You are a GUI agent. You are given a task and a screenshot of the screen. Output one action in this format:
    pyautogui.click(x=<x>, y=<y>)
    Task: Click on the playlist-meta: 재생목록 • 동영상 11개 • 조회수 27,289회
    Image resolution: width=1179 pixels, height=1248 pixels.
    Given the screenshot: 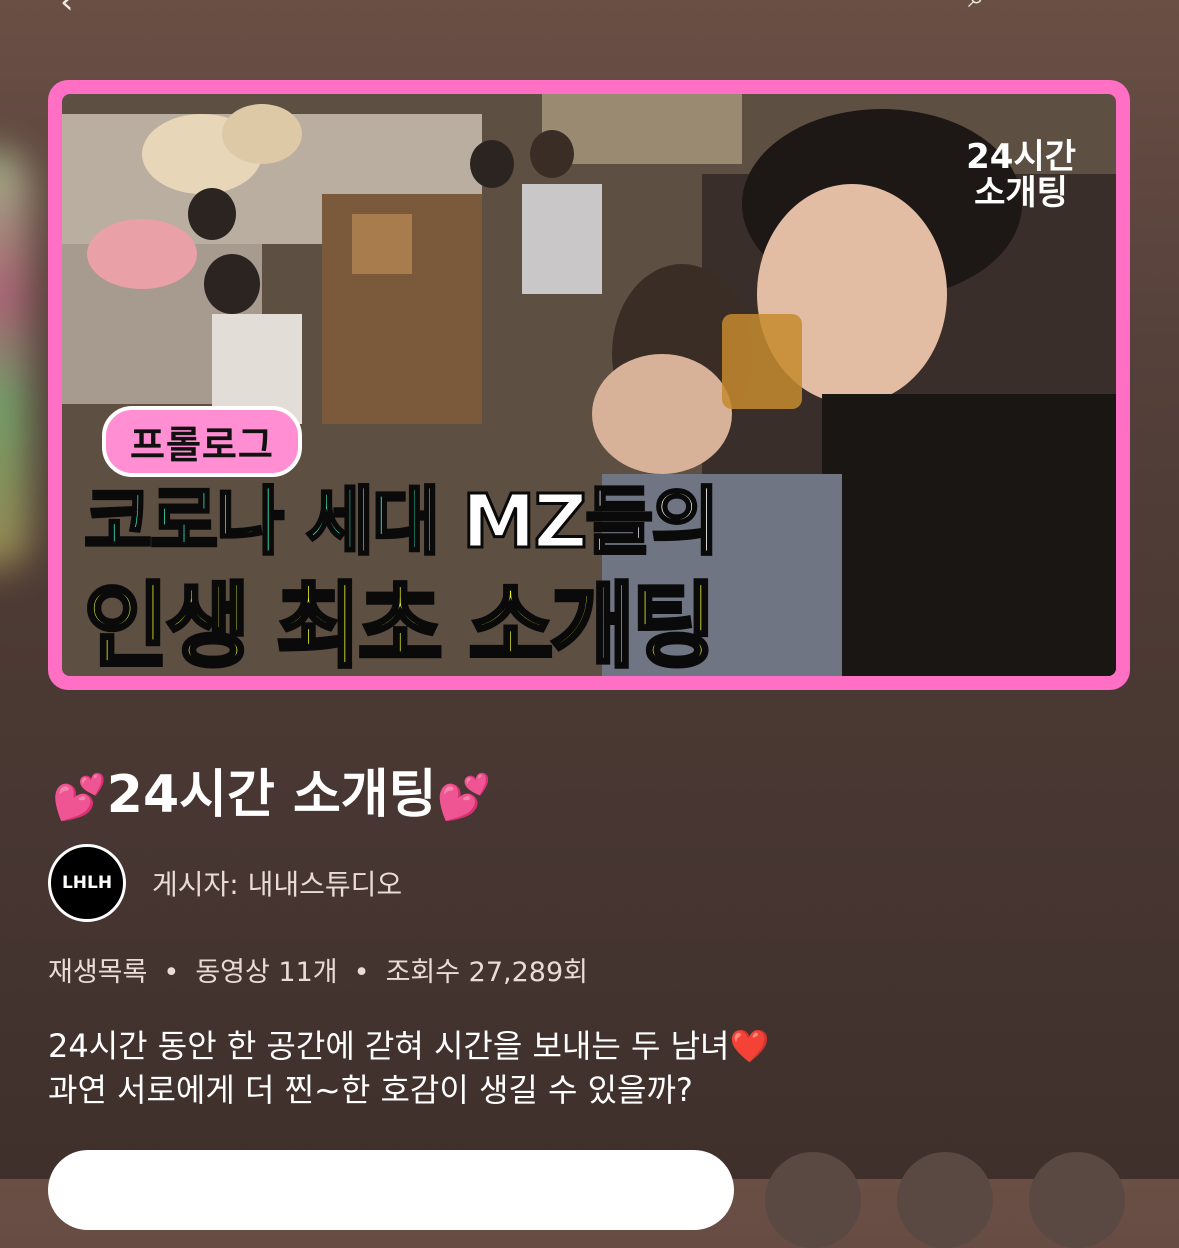 What is the action you would take?
    pyautogui.click(x=318, y=969)
    